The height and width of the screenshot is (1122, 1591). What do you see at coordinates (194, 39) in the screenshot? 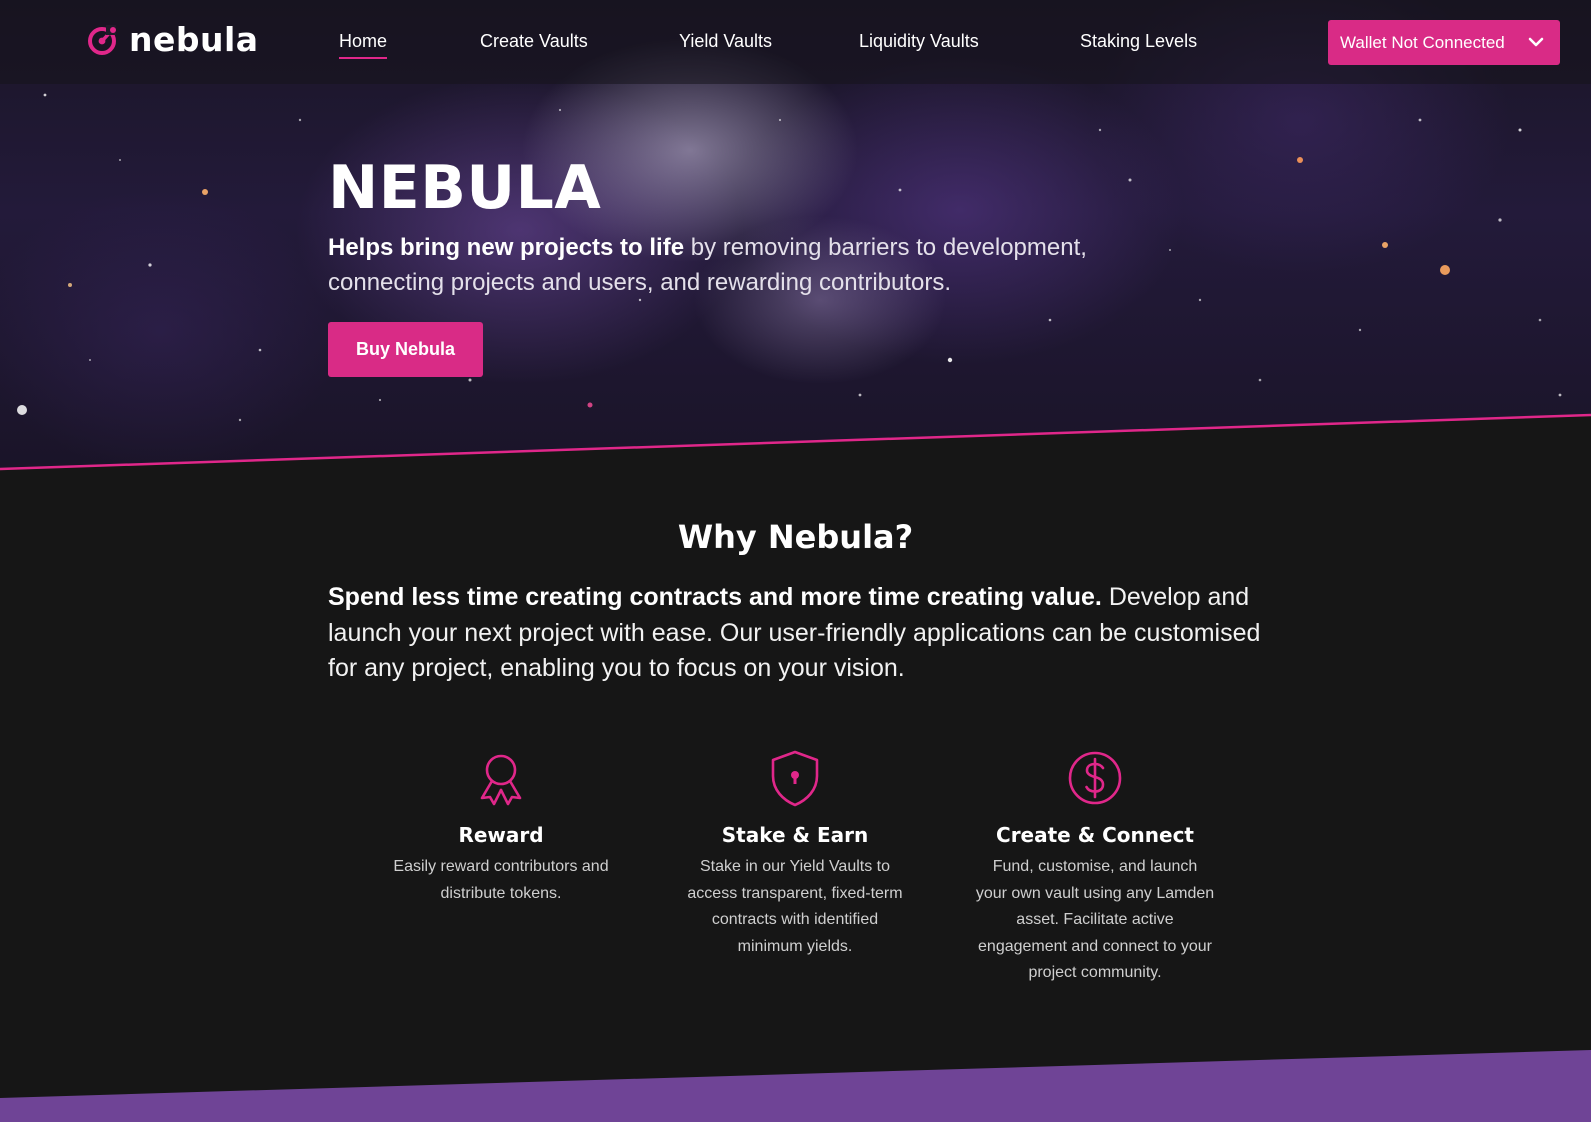
I see `logo-text: nebula` at bounding box center [194, 39].